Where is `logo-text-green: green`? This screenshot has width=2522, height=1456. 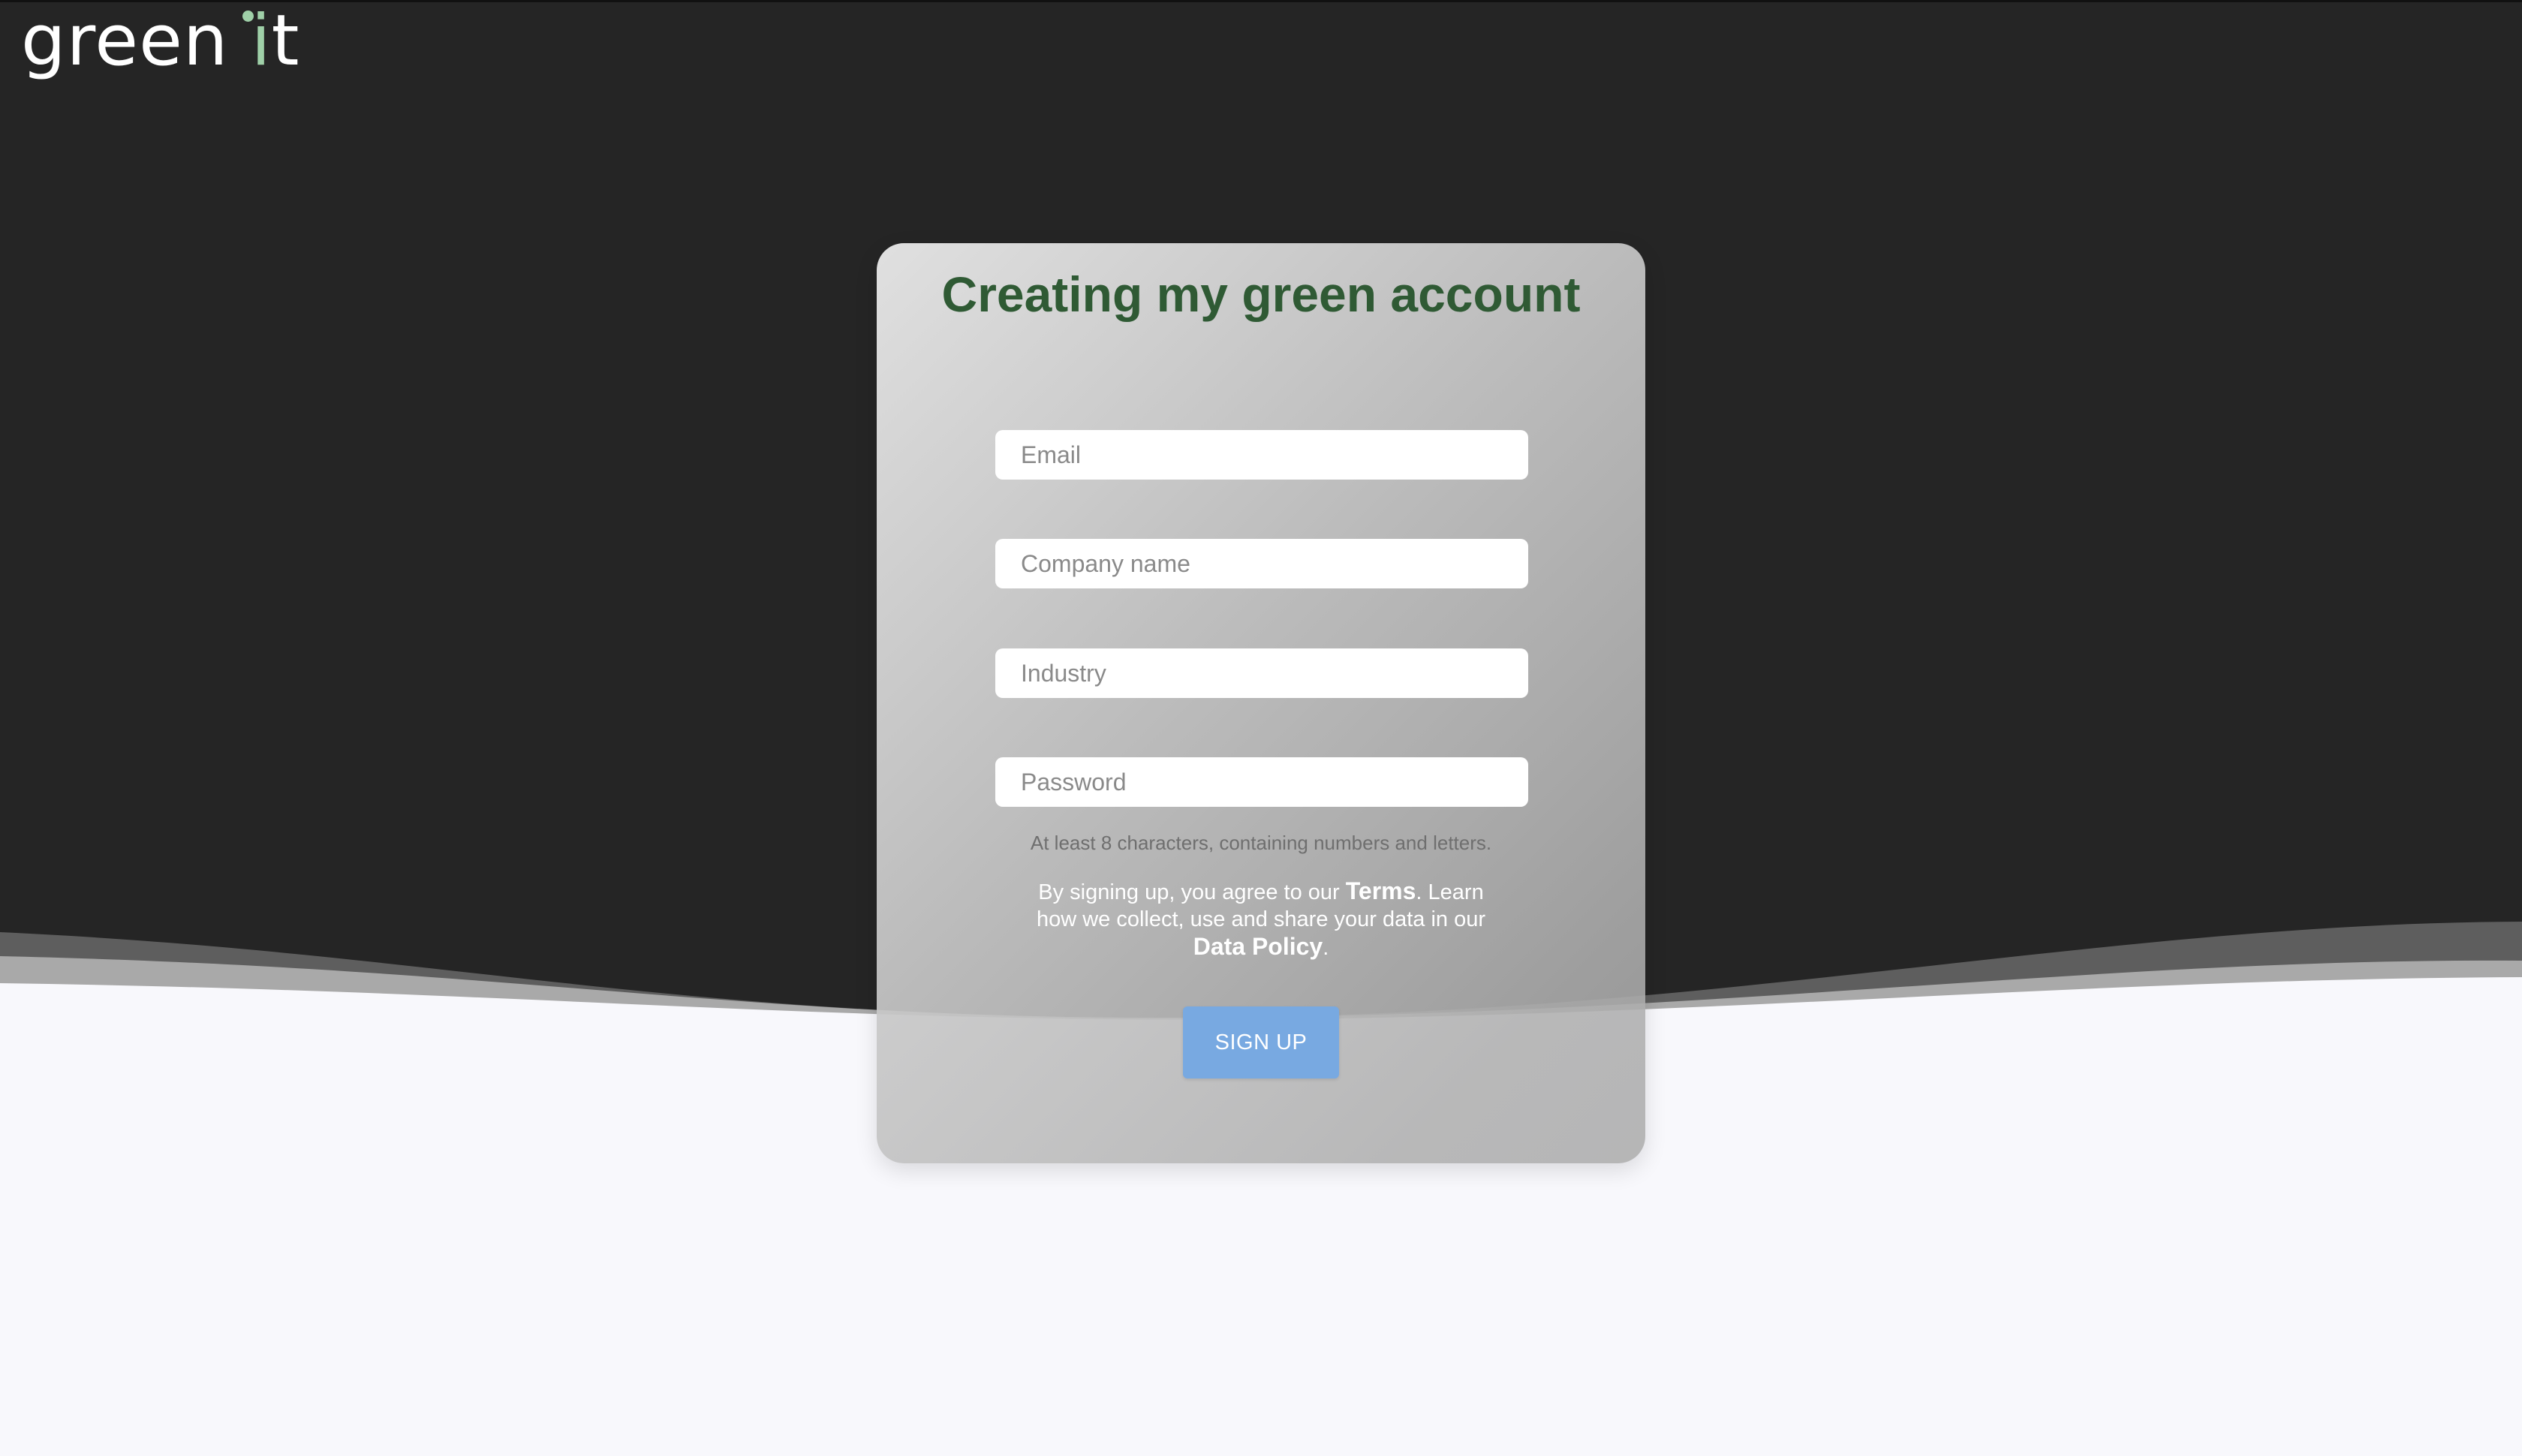 logo-text-green: green is located at coordinates (125, 41).